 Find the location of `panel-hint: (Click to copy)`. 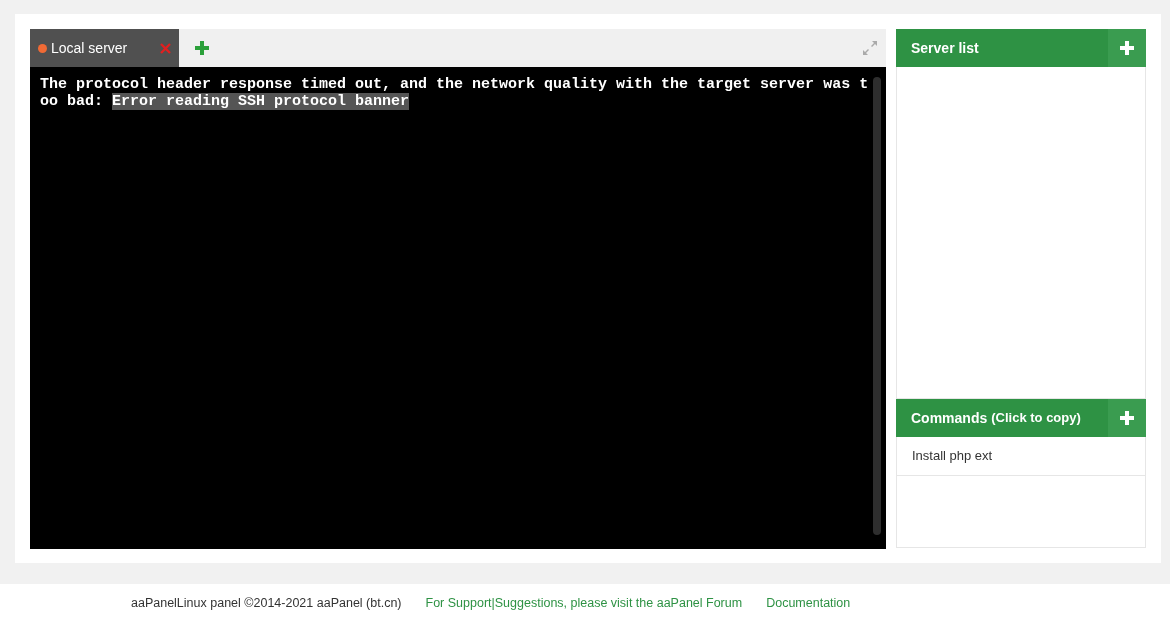

panel-hint: (Click to copy) is located at coordinates (1036, 418).